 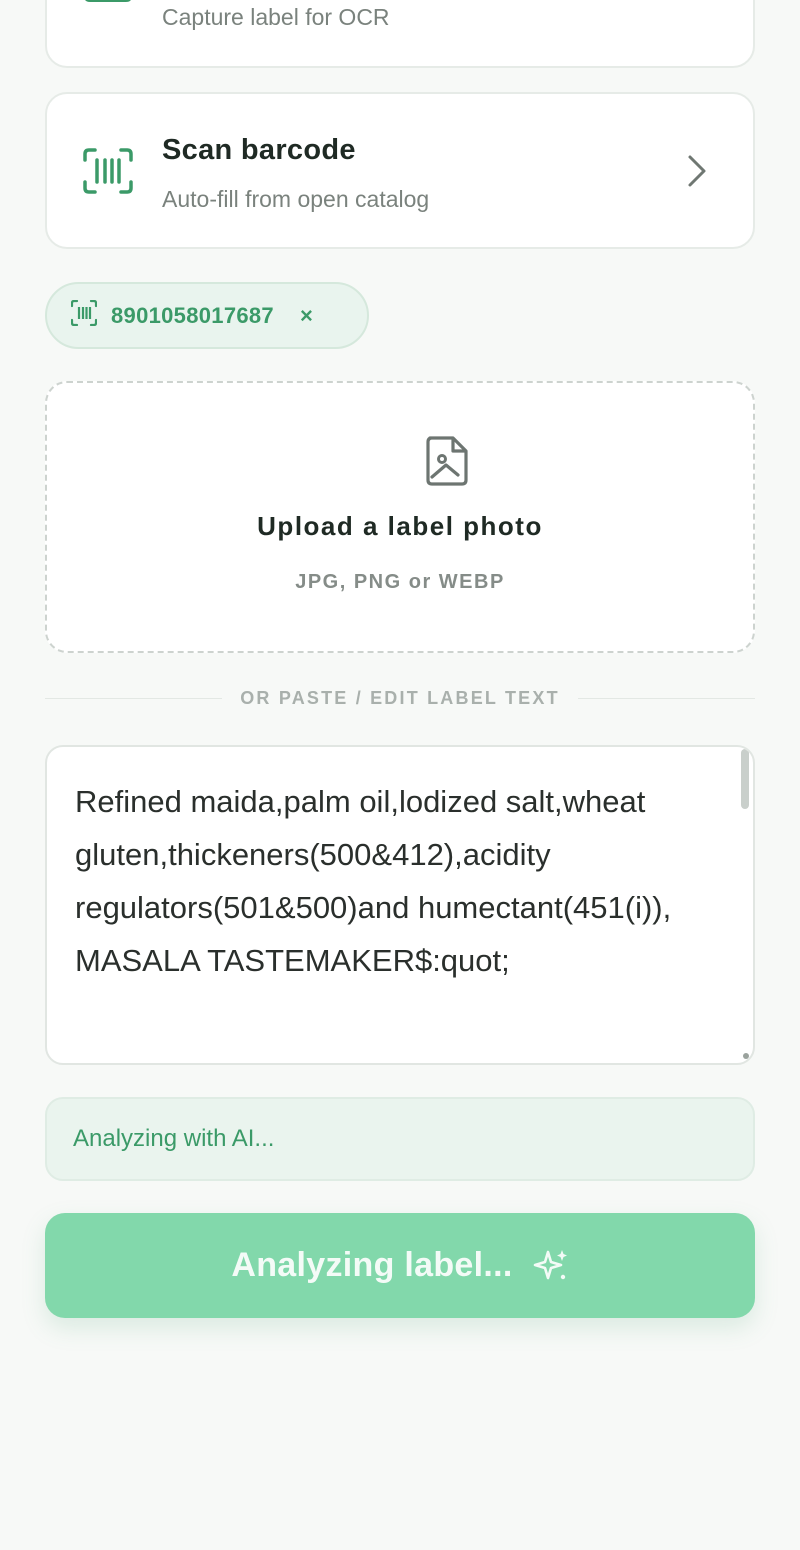 I want to click on barcode-scan-icon, so click(x=108, y=173).